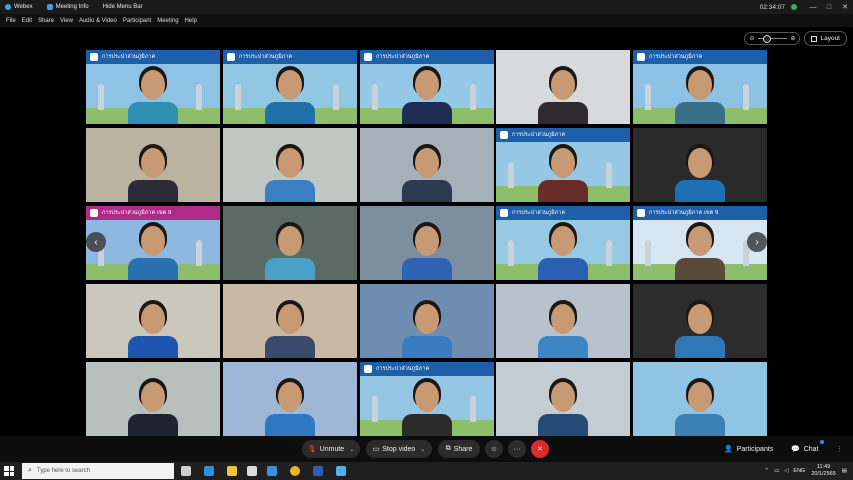 The width and height of the screenshot is (853, 480). What do you see at coordinates (776, 471) in the screenshot?
I see `network-icon: ▭` at bounding box center [776, 471].